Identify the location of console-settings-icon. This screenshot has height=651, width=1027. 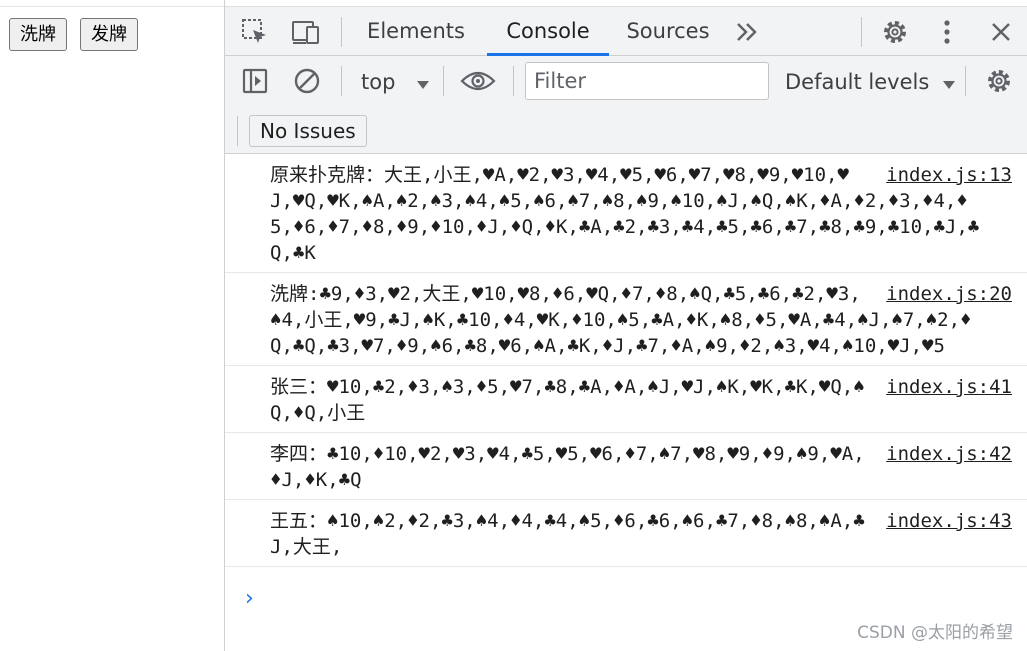
(999, 81).